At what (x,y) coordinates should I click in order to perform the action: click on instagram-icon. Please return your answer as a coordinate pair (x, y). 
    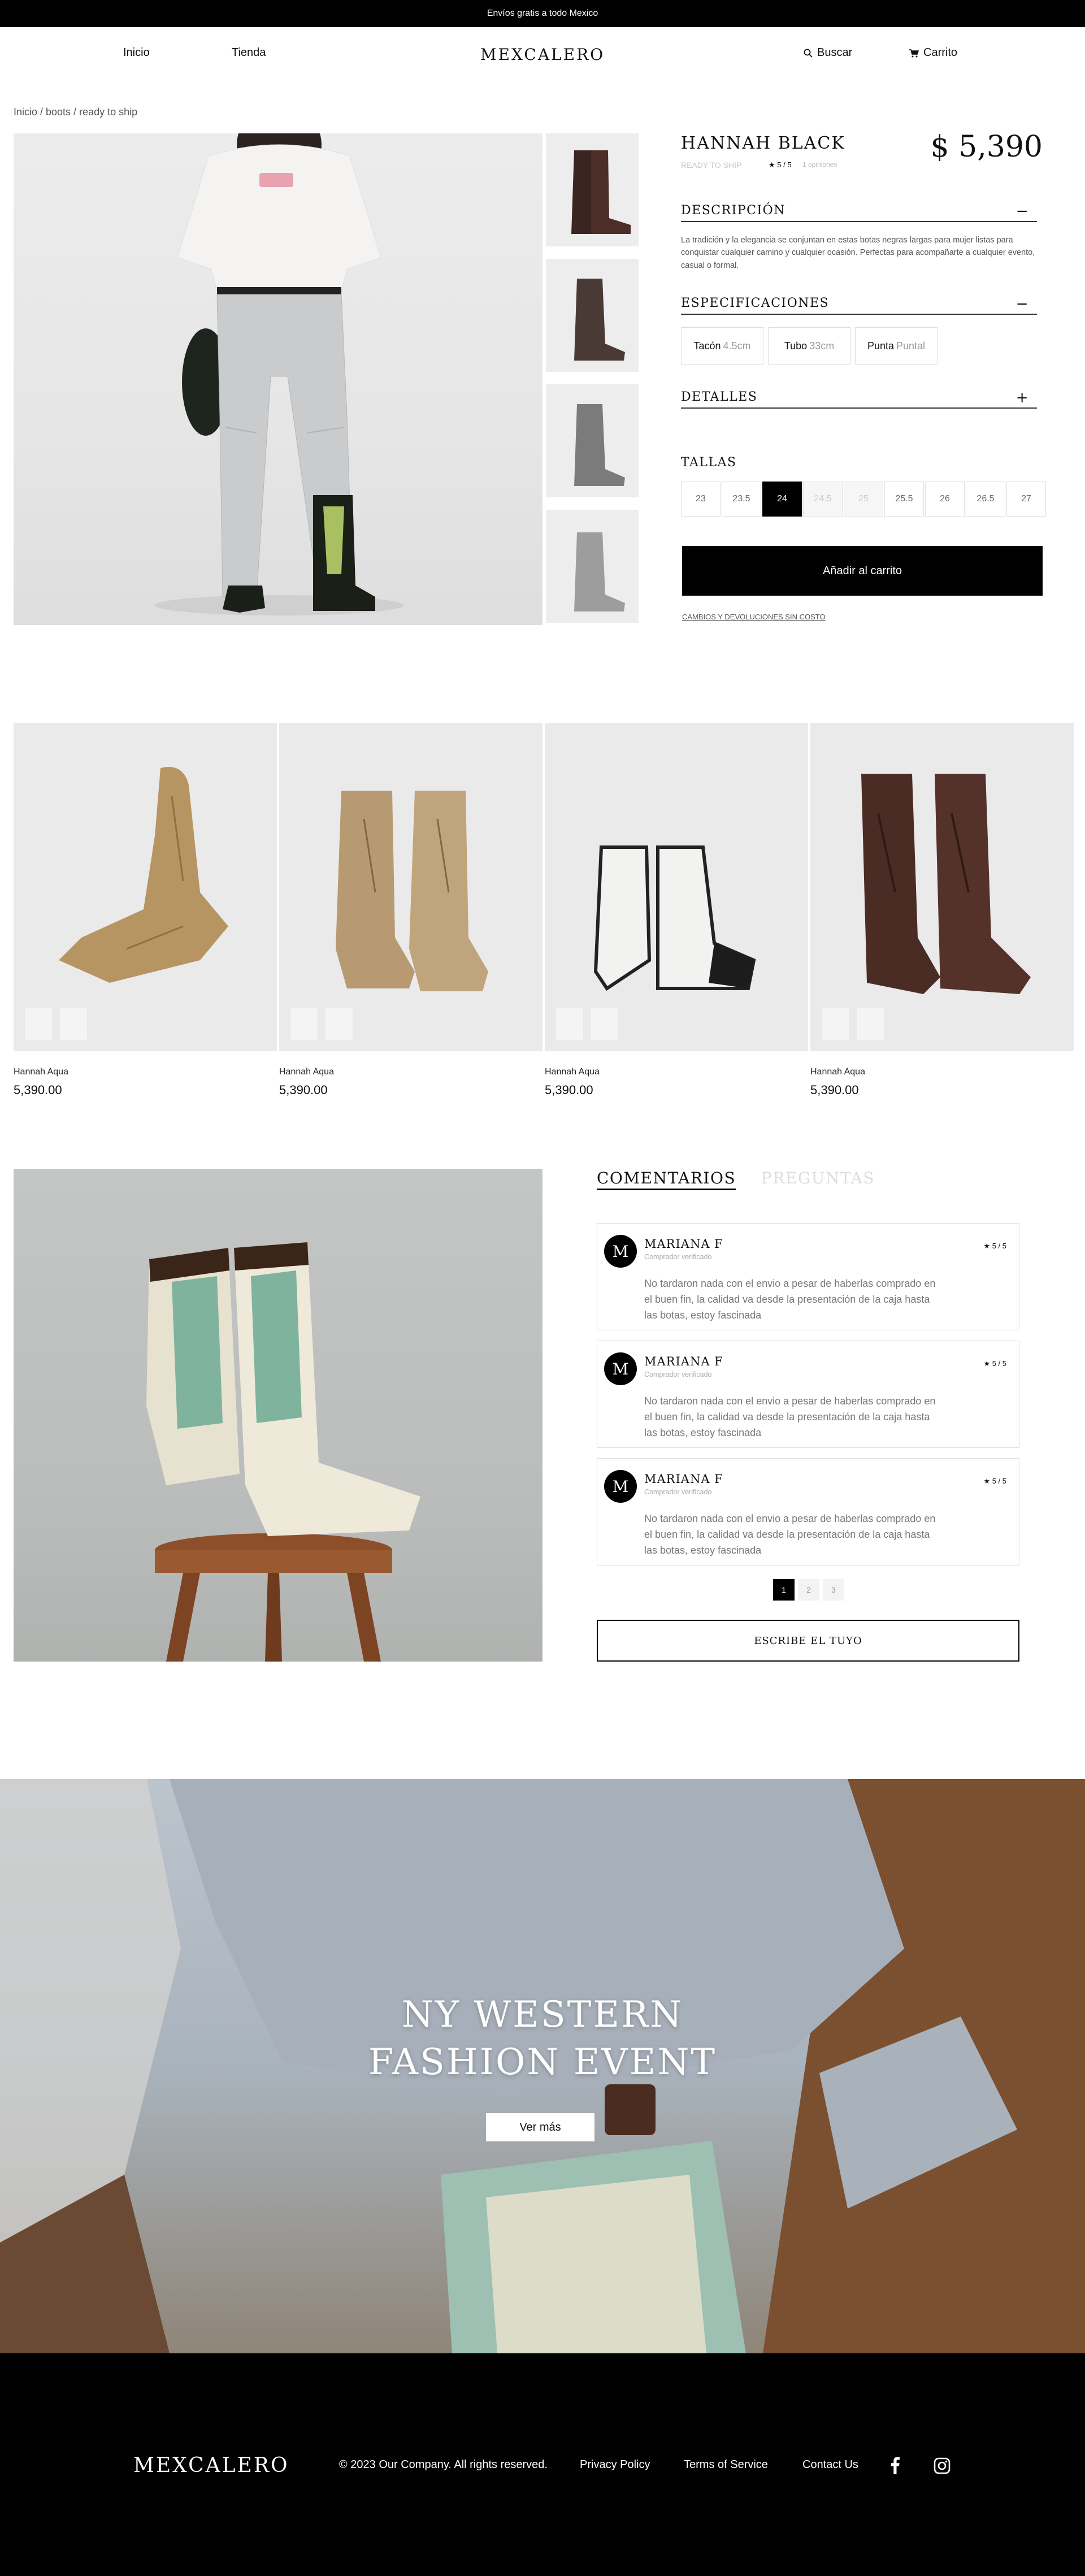
    Looking at the image, I should click on (942, 2465).